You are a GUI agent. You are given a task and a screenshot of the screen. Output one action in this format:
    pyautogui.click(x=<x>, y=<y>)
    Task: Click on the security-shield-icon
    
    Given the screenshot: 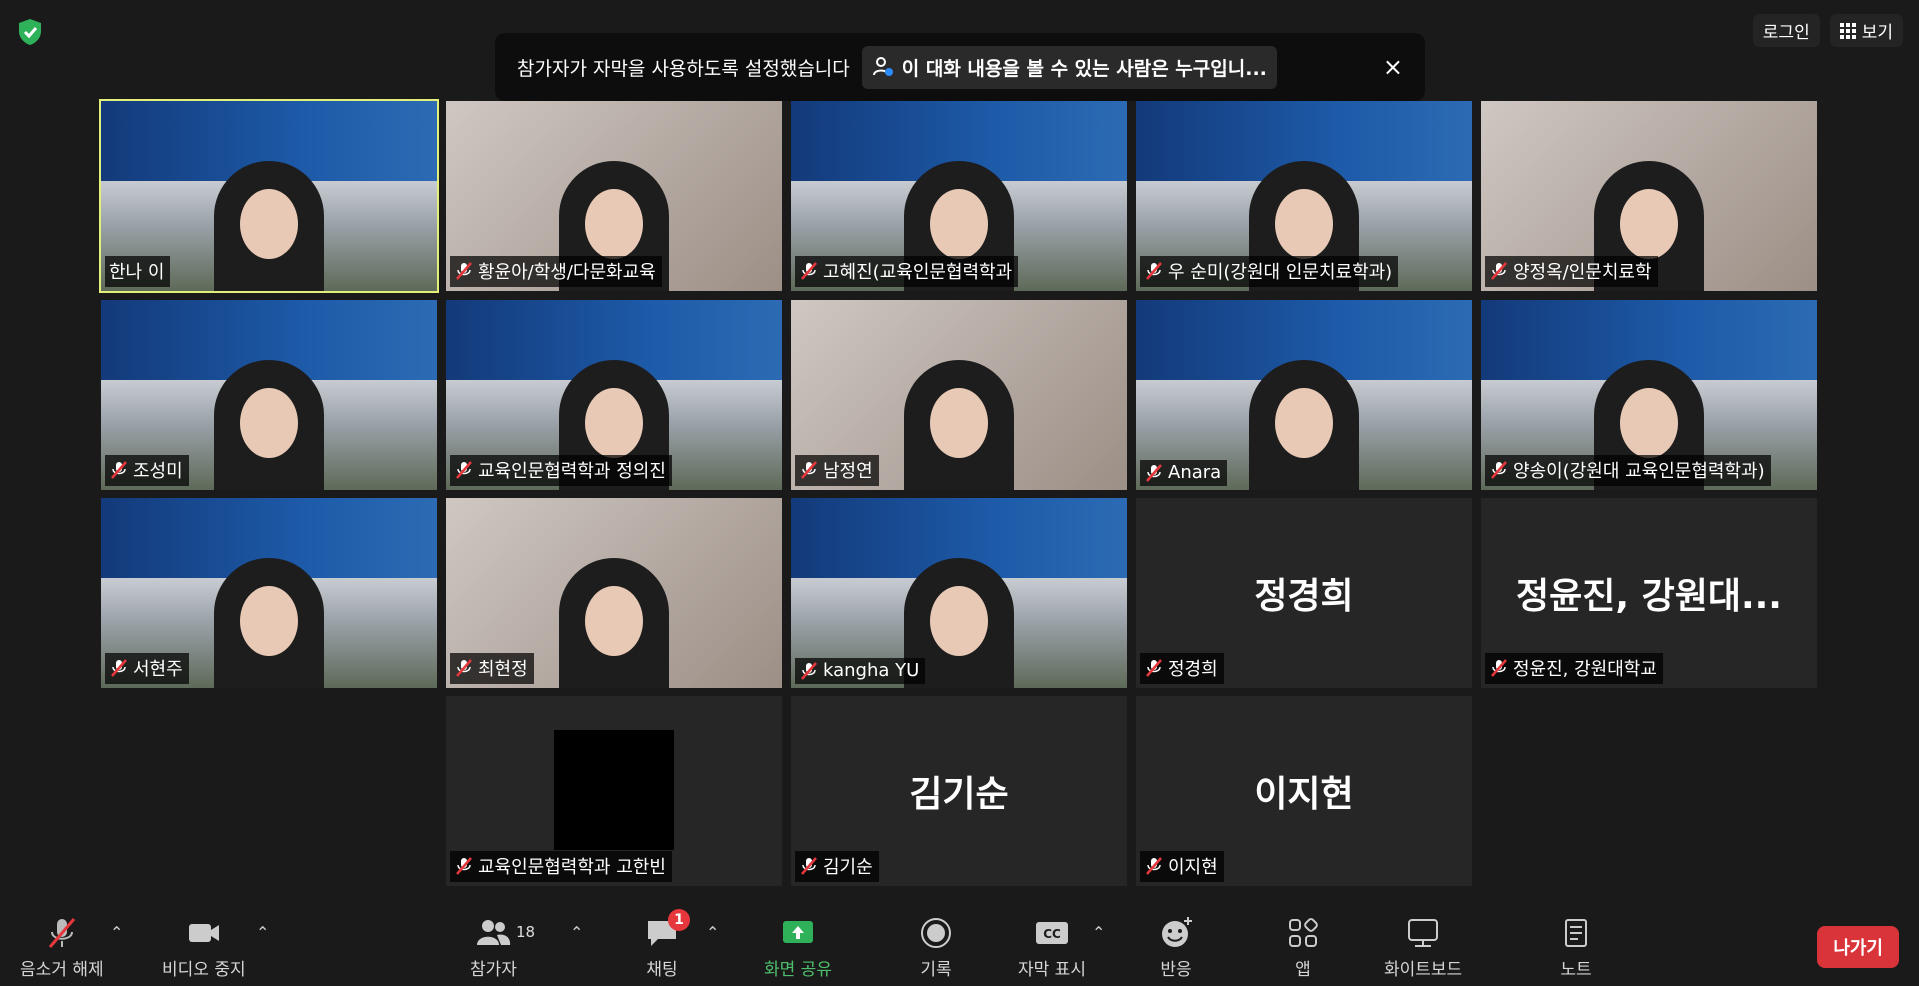 What is the action you would take?
    pyautogui.click(x=30, y=32)
    